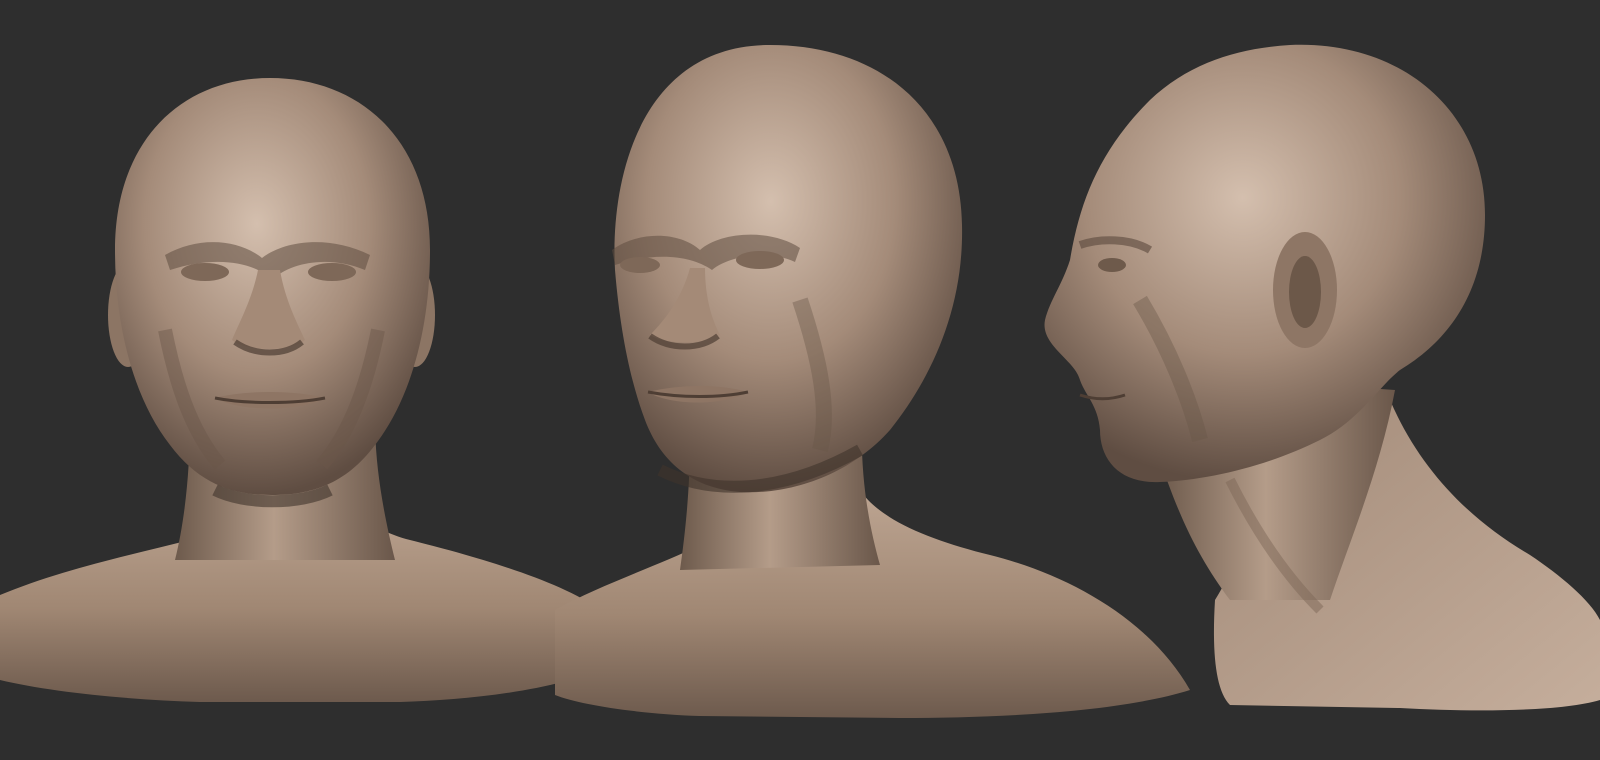  I want to click on tq-head, so click(788, 269).